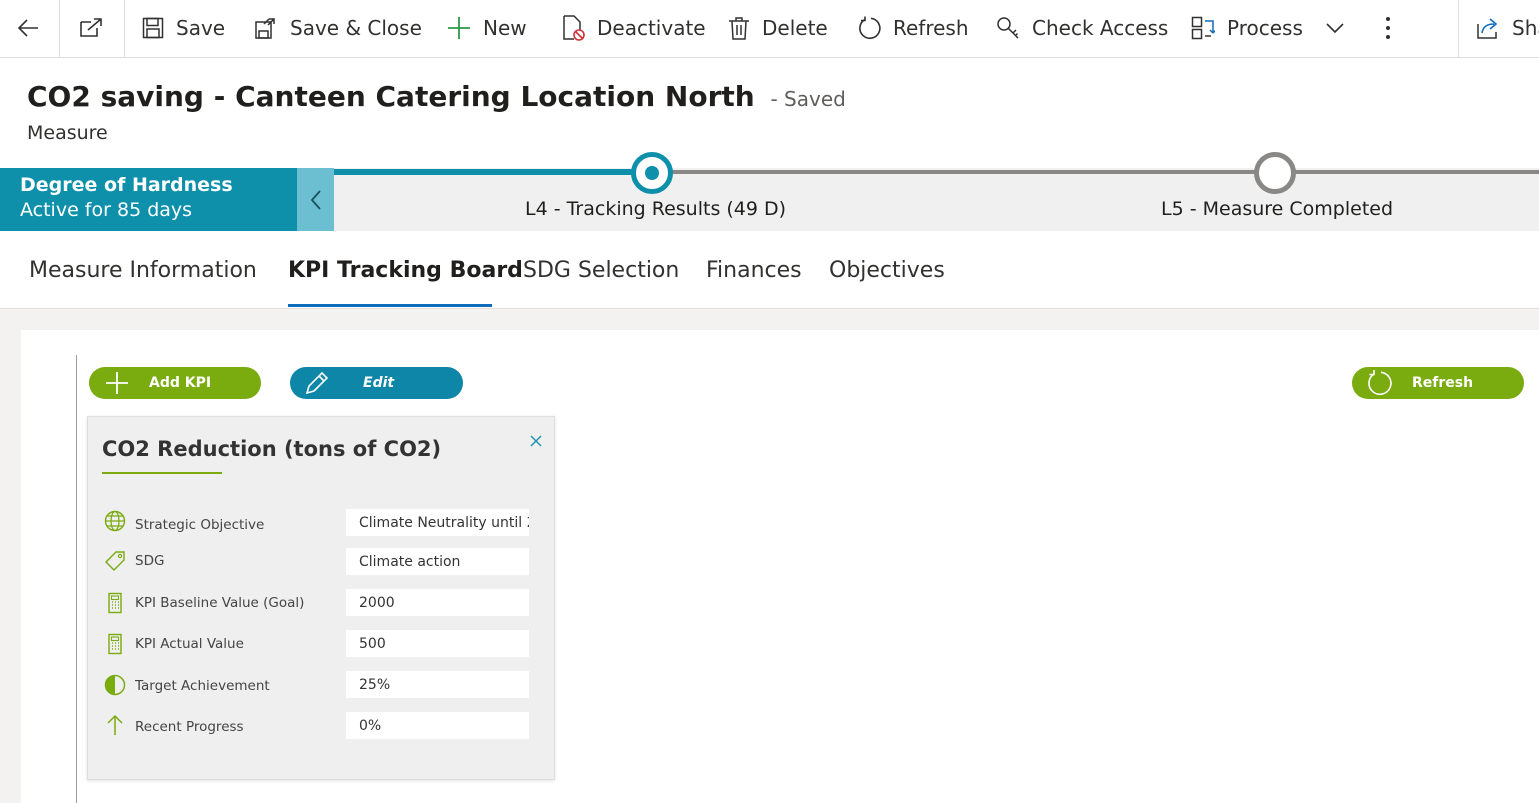  I want to click on tag-icon, so click(115, 561).